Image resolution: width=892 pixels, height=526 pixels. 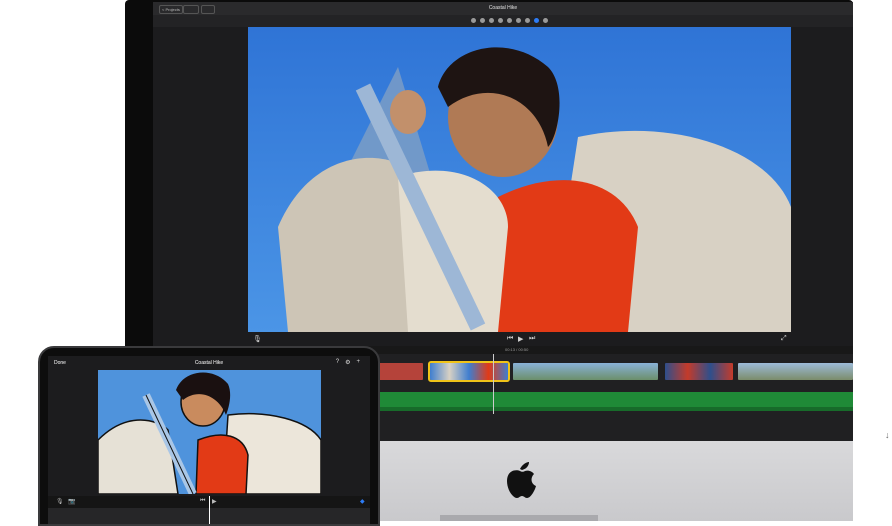 I want to click on ipad-video-viewer, so click(x=209, y=432).